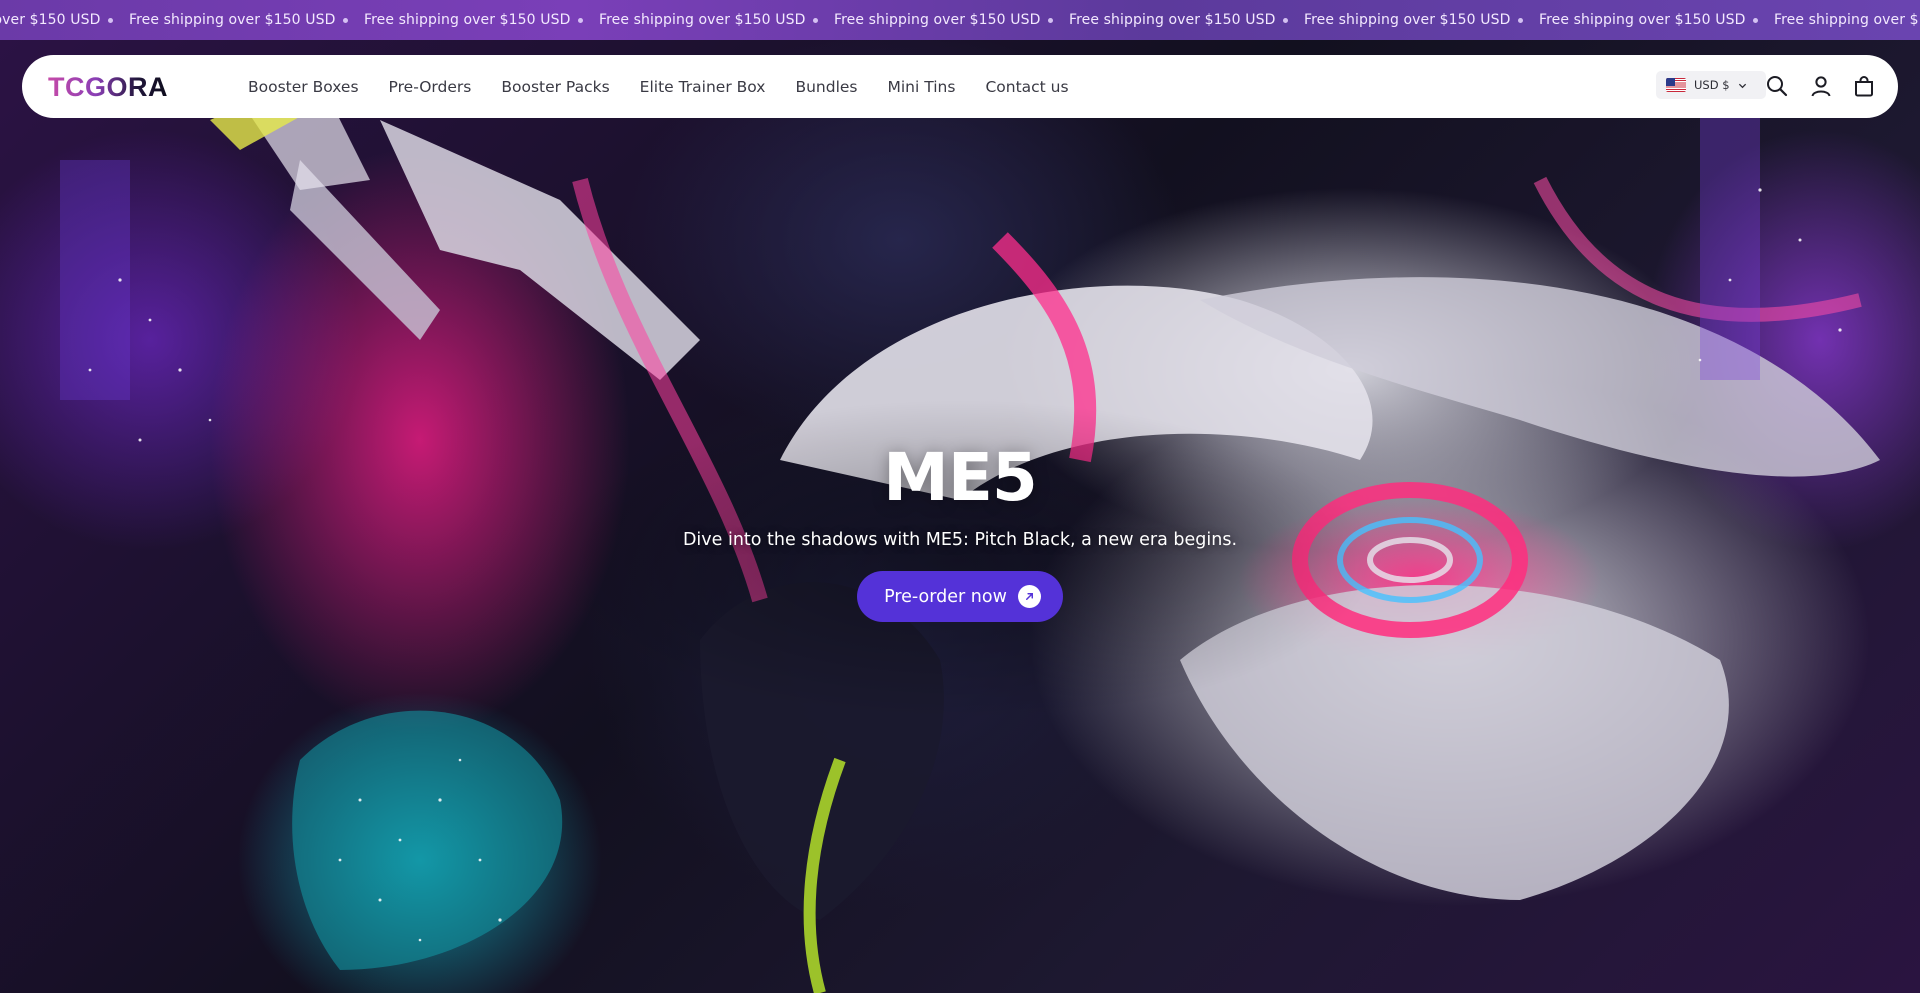 This screenshot has width=1920, height=993. I want to click on currency-selector: USD $, so click(1711, 85).